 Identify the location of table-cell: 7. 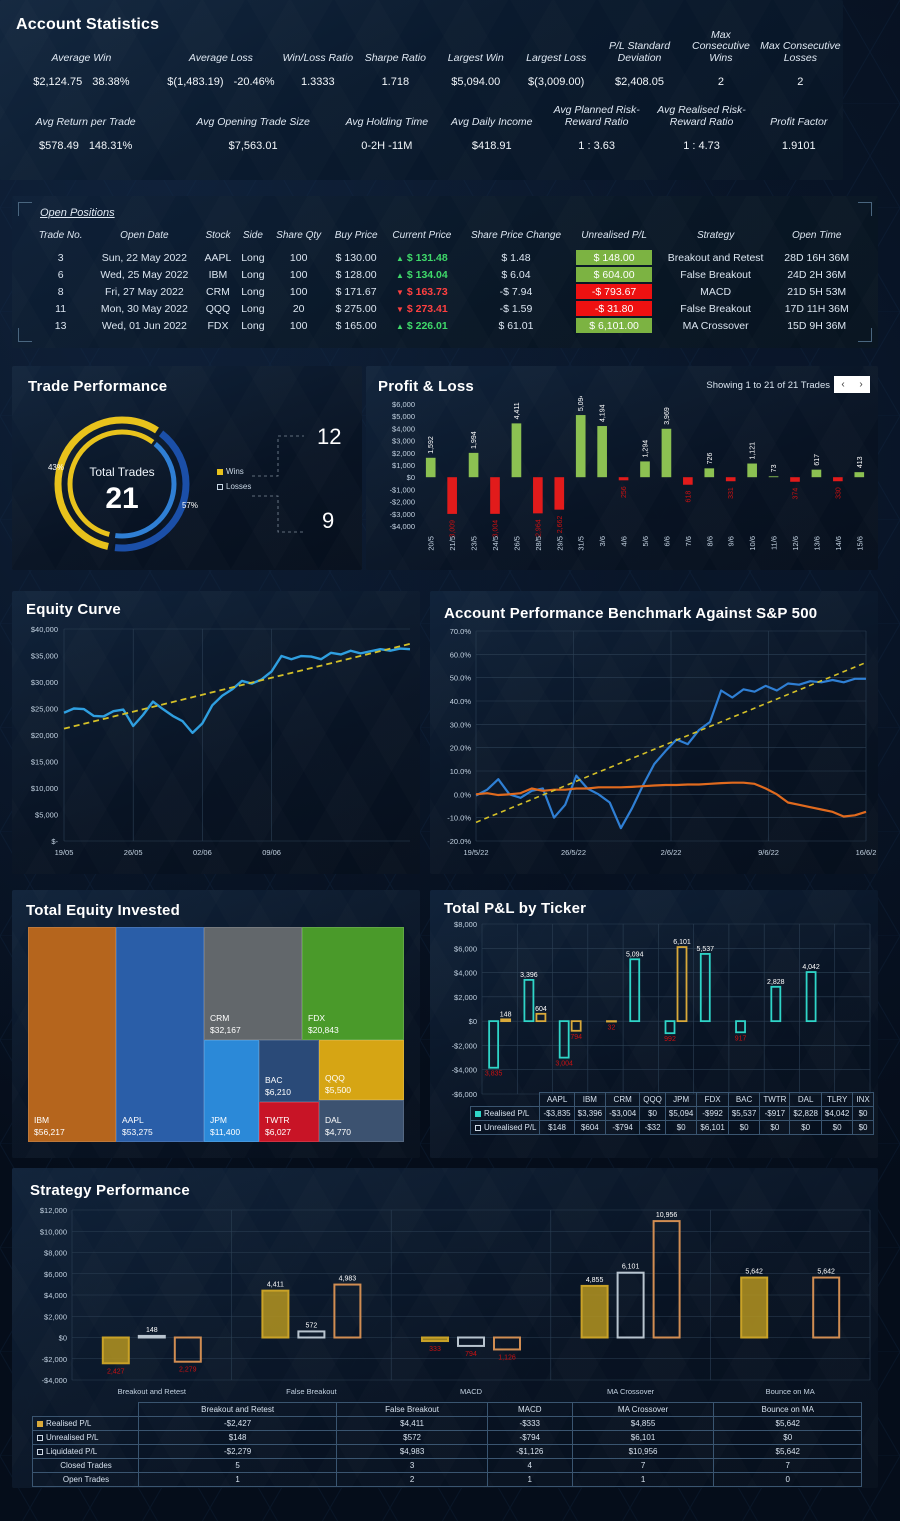
(643, 1465).